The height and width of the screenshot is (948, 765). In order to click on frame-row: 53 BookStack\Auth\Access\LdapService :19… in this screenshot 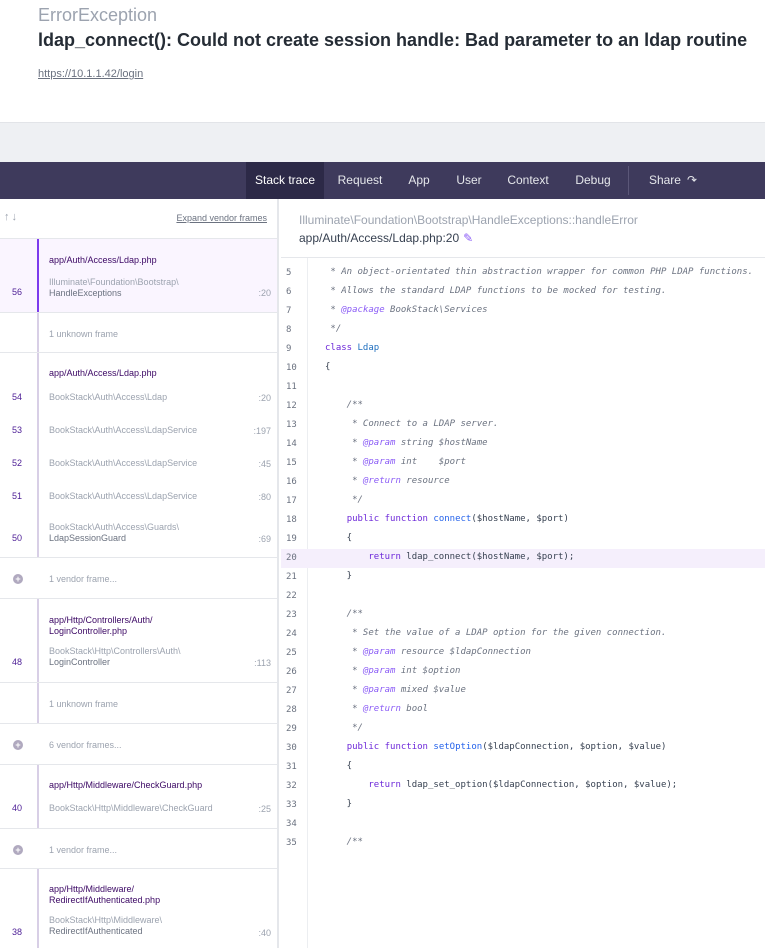, I will do `click(138, 431)`.